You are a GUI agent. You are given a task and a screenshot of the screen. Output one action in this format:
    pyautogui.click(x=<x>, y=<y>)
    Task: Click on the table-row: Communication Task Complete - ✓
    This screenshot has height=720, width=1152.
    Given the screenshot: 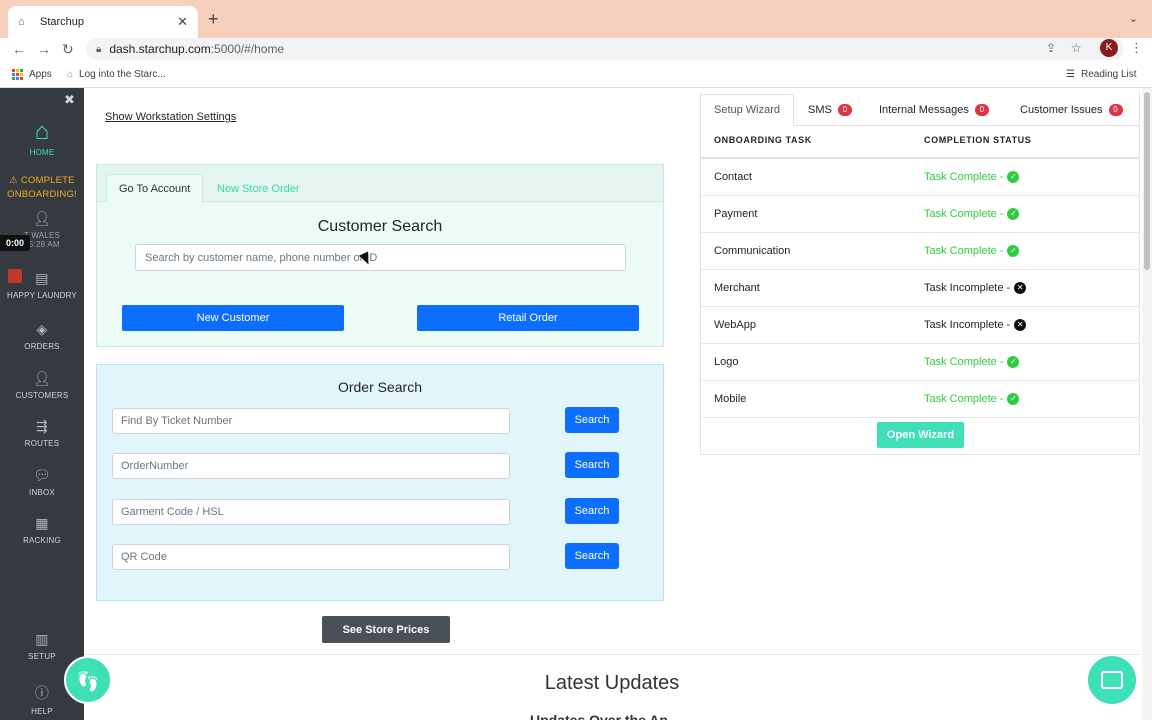 What is the action you would take?
    pyautogui.click(x=920, y=251)
    